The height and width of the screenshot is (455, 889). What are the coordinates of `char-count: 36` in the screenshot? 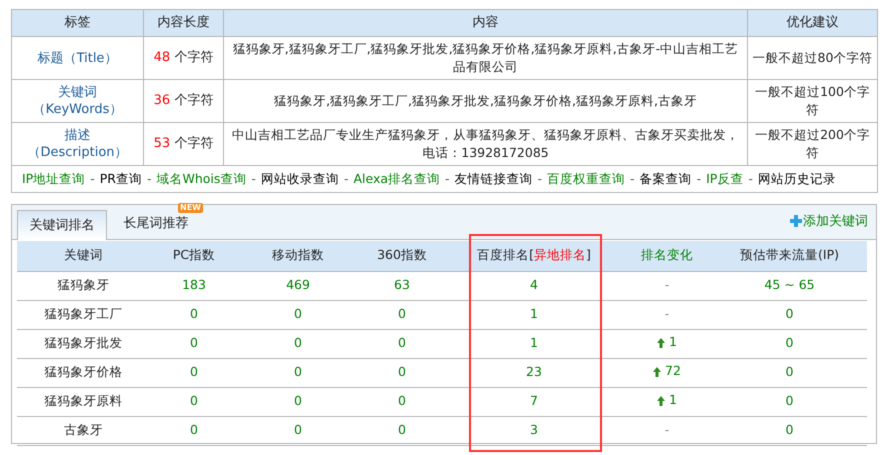 It's located at (162, 100).